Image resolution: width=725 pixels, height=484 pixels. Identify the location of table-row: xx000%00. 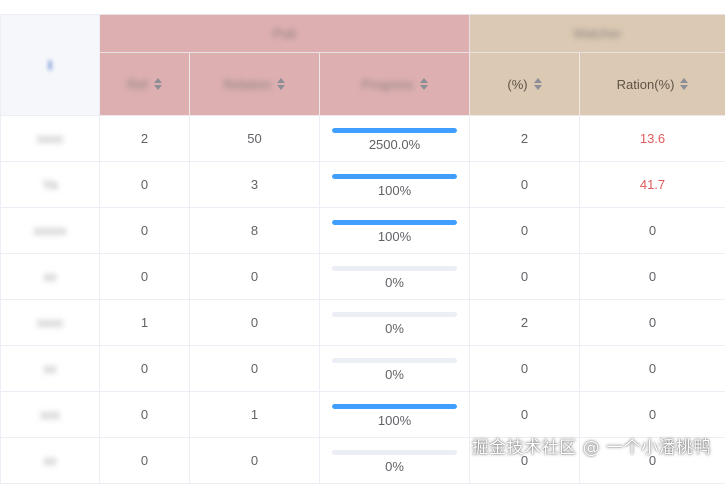
(363, 277).